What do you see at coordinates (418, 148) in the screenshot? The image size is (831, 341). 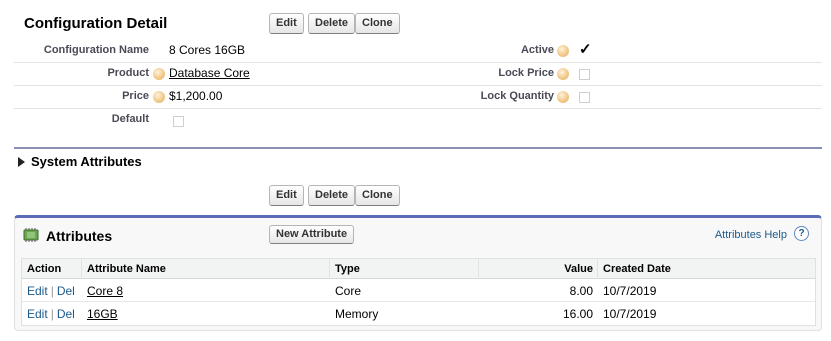 I see `section-divider` at bounding box center [418, 148].